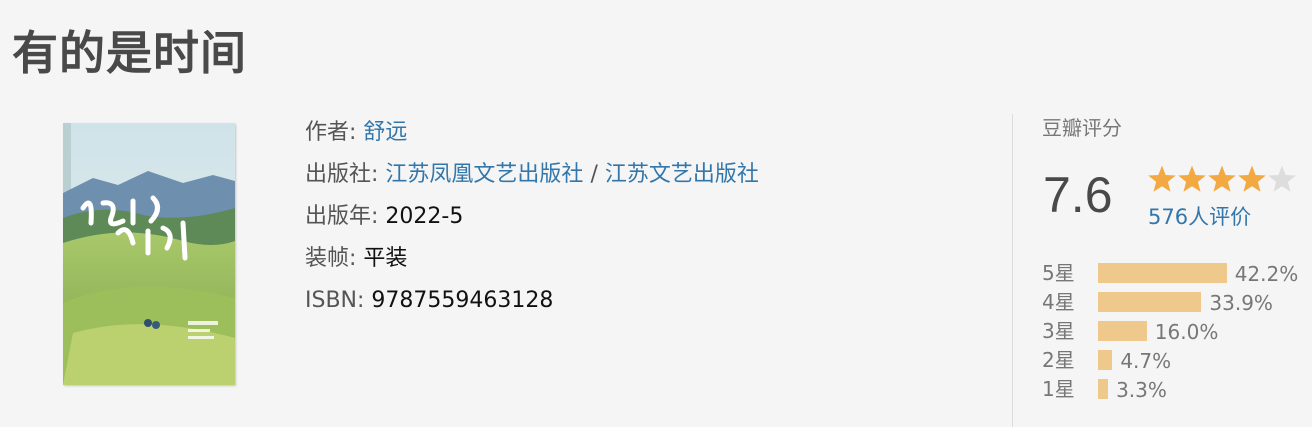  I want to click on binding-value: 平装, so click(385, 258).